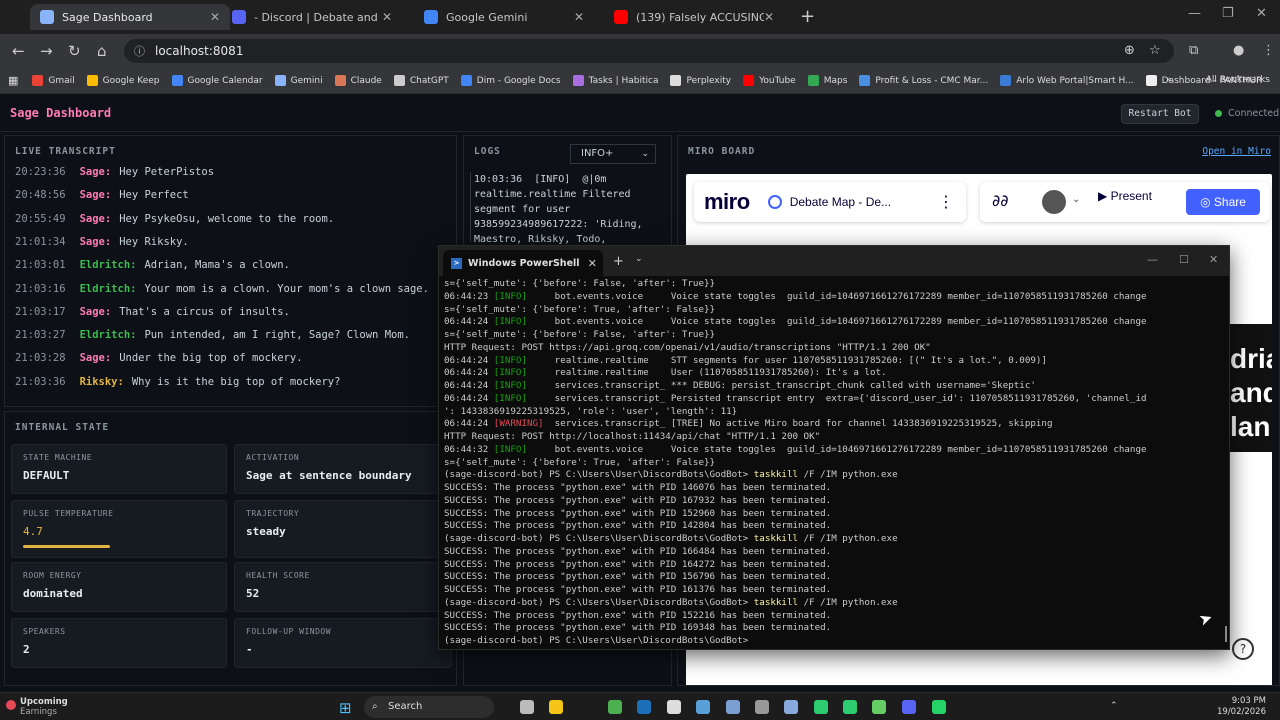 The image size is (1280, 720). Describe the element at coordinates (518, 424) in the screenshot. I see `terminal-segment: [WARNING]` at that location.